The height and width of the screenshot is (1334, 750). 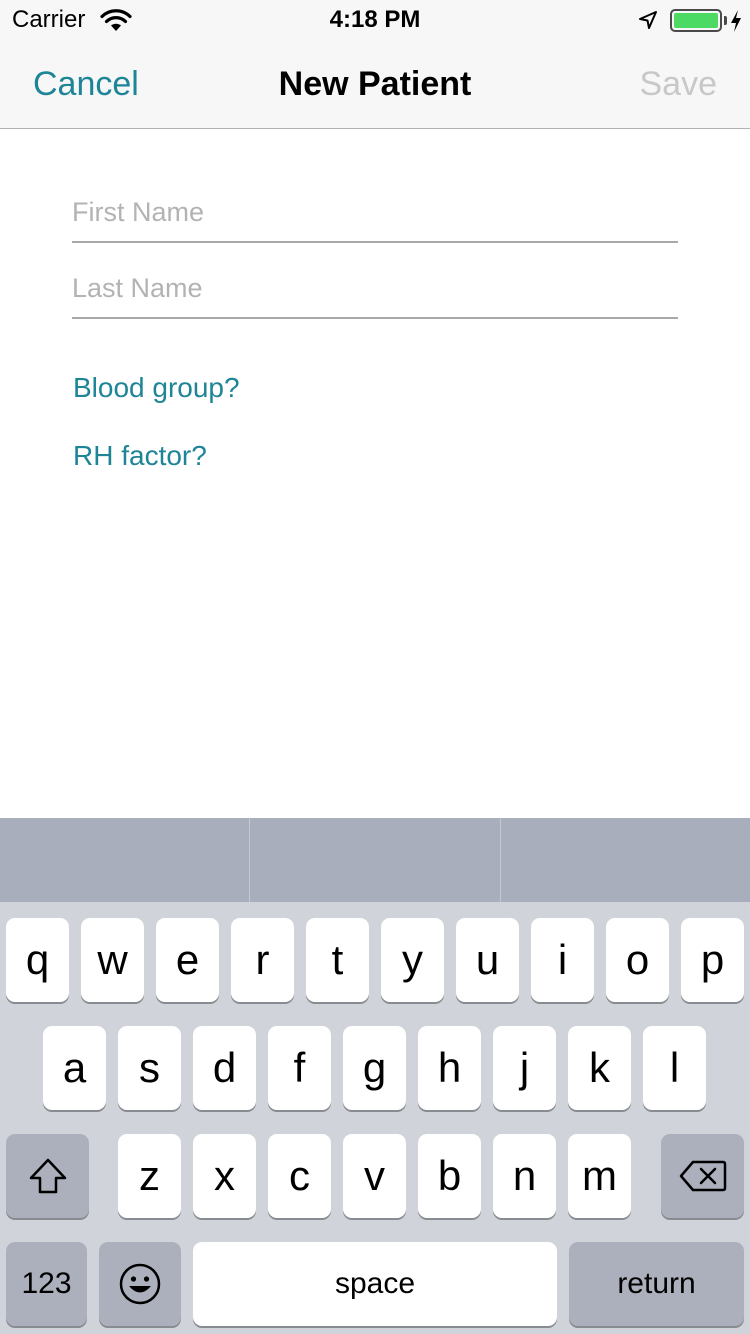 I want to click on key-y: y, so click(x=412, y=960).